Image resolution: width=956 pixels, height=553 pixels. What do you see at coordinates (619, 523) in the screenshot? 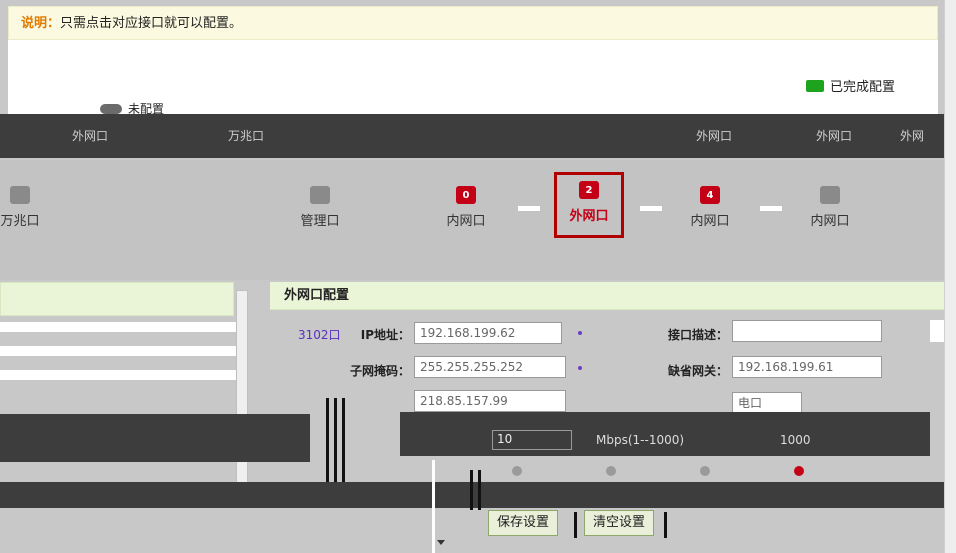
I see `clear-button: 清空设置` at bounding box center [619, 523].